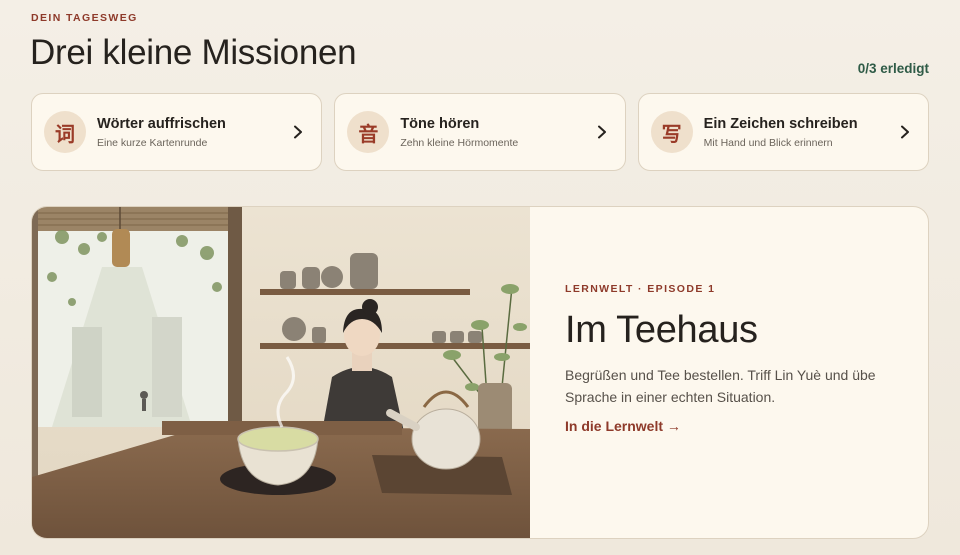 This screenshot has height=555, width=960. I want to click on enter-learning-world-link: In die Lernwelt →, so click(623, 426).